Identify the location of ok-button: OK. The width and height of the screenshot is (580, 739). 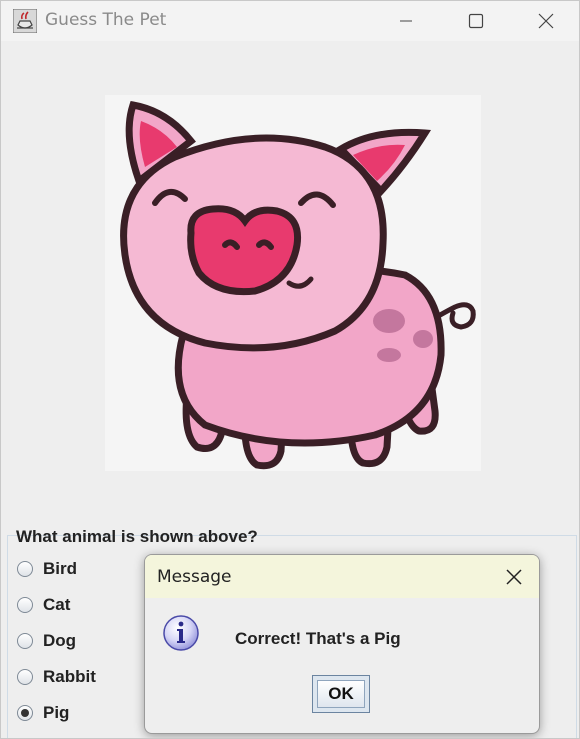
(341, 694).